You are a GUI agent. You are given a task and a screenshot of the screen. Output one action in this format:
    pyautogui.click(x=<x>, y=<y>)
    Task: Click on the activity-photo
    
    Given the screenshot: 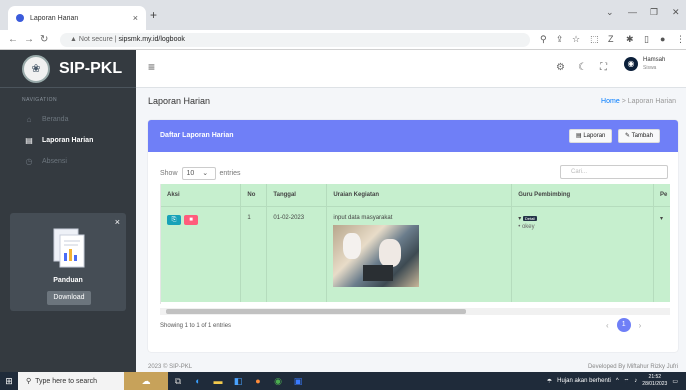 What is the action you would take?
    pyautogui.click(x=376, y=255)
    